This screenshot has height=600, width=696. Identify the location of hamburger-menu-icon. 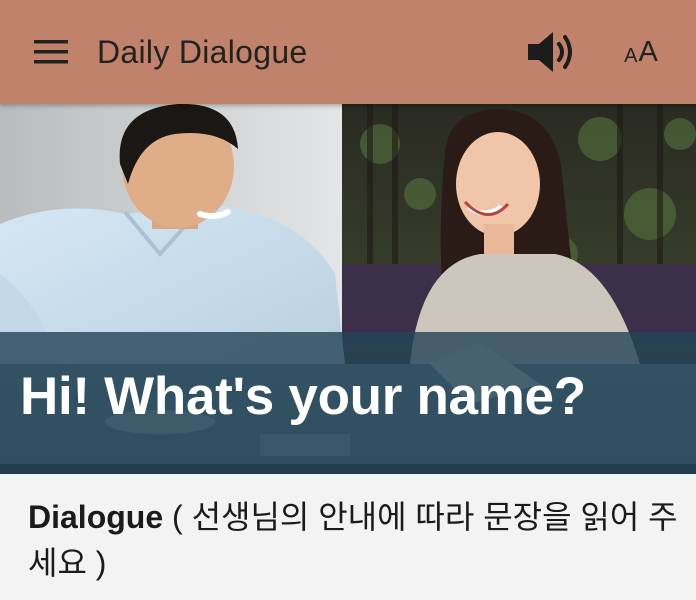
(51, 52).